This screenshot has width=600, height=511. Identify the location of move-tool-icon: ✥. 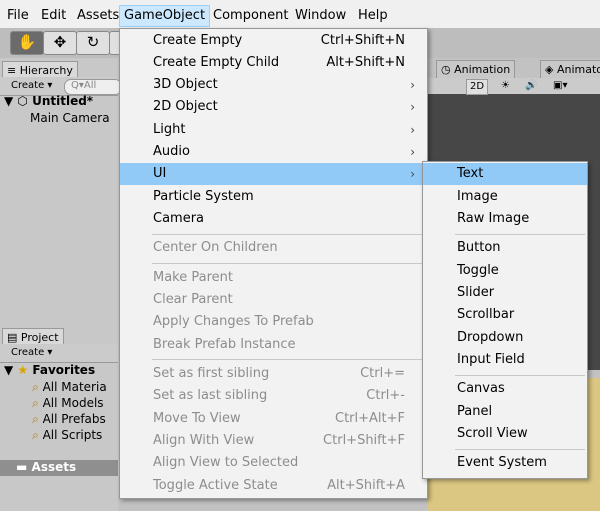
(60, 43).